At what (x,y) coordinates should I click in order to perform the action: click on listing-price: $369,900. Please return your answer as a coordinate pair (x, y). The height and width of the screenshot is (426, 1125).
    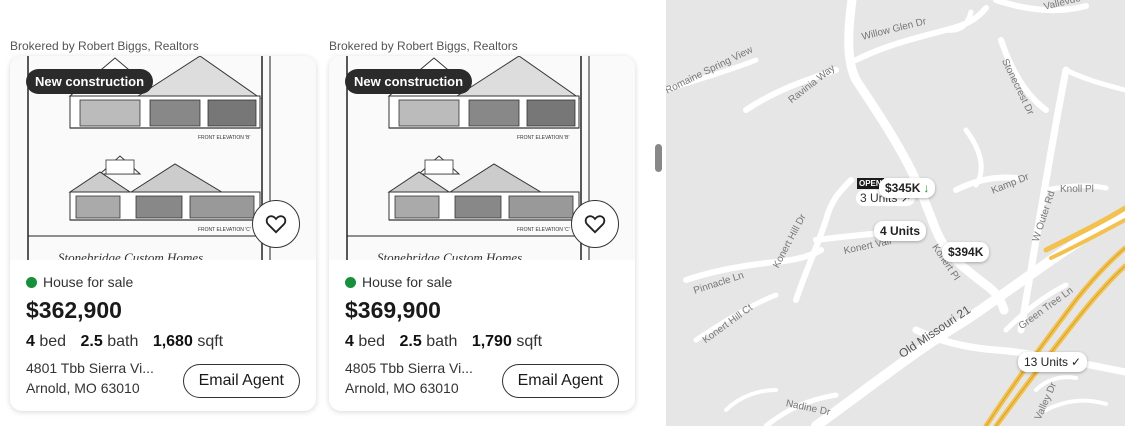
    Looking at the image, I should click on (393, 310).